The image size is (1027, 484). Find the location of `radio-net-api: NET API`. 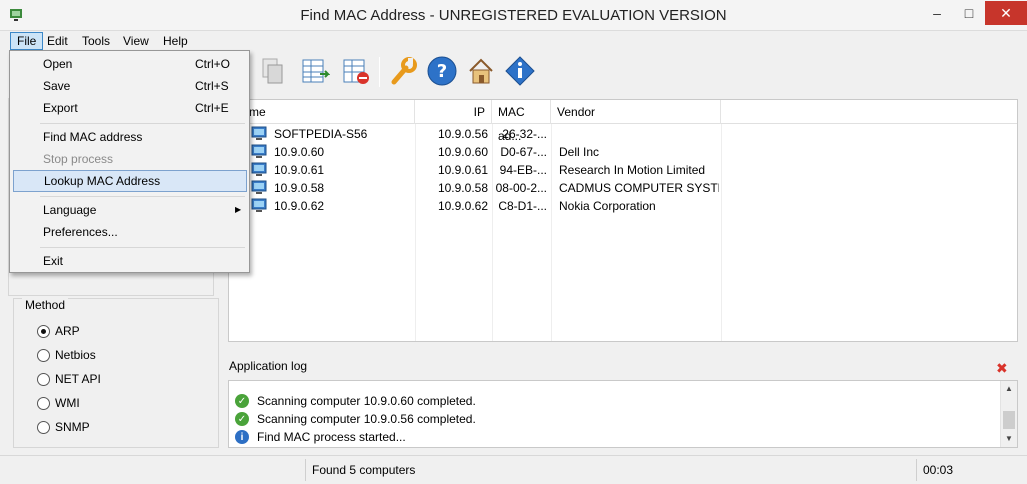

radio-net-api: NET API is located at coordinates (69, 379).